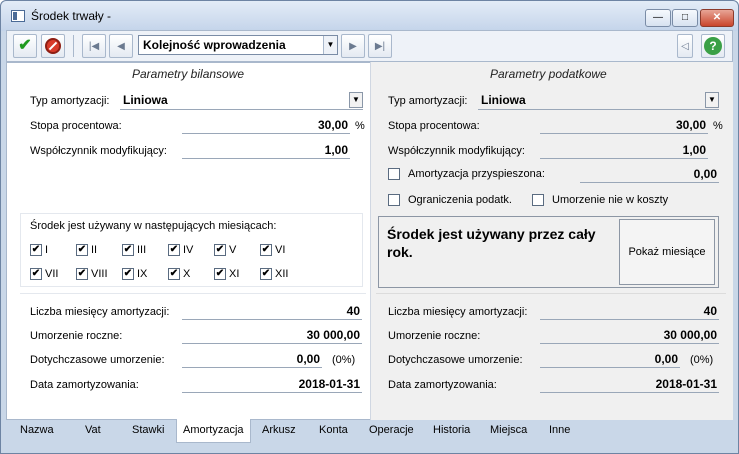 The width and height of the screenshot is (739, 454). Describe the element at coordinates (391, 430) in the screenshot. I see `tab-operacje: Operacje` at that location.